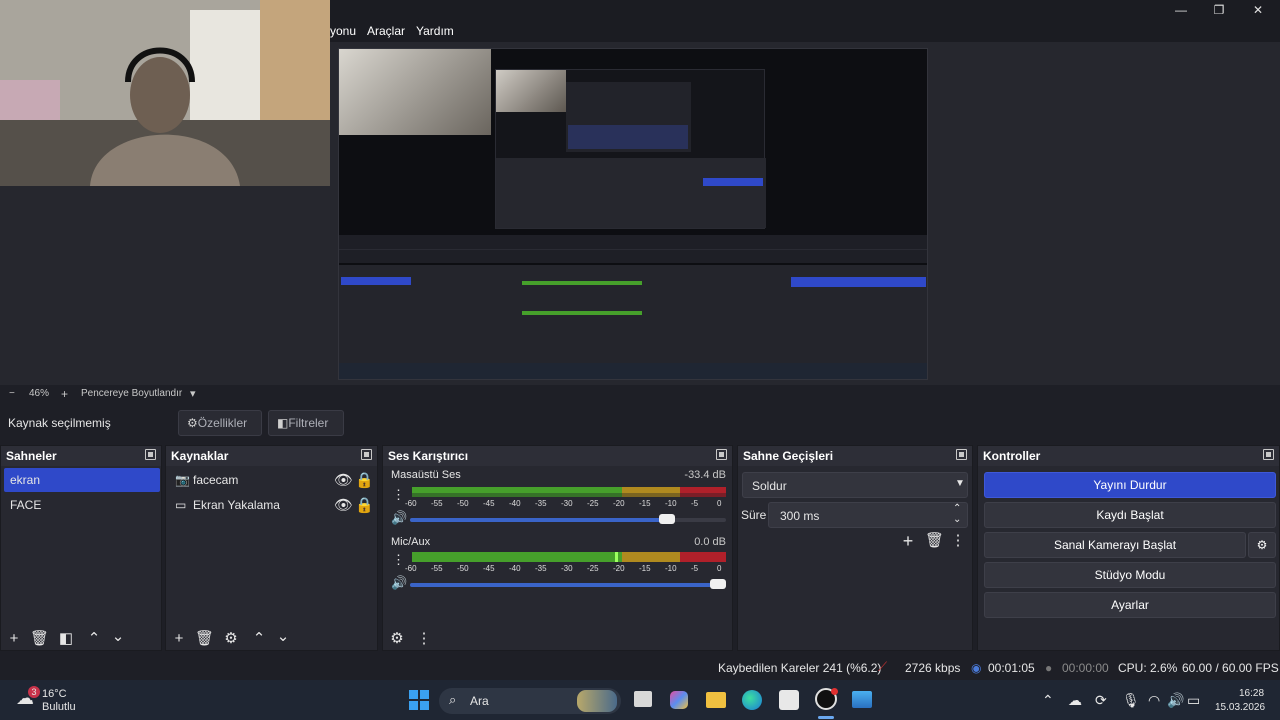  Describe the element at coordinates (1193, 700) in the screenshot. I see `battery-icon: ▭` at that location.